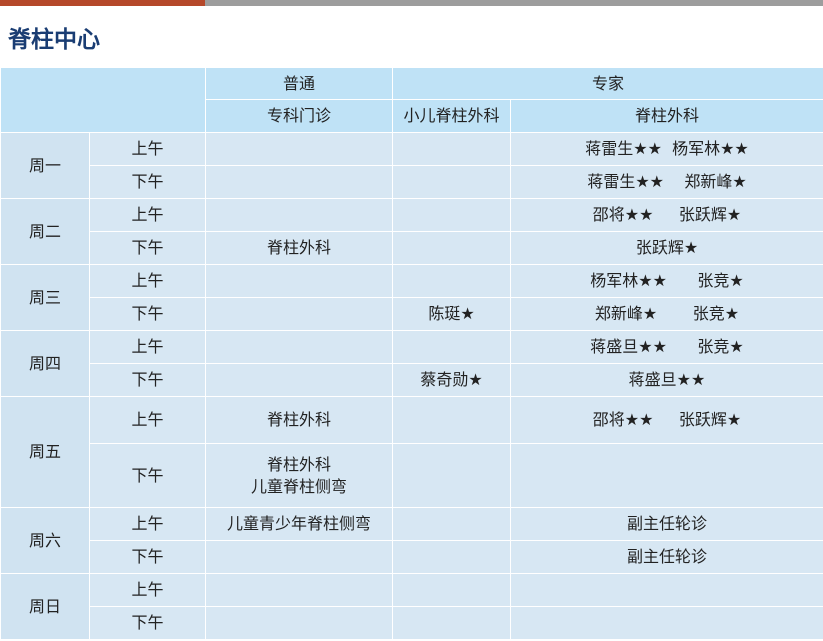 Image resolution: width=823 pixels, height=641 pixels. What do you see at coordinates (54, 40) in the screenshot?
I see `page-title: 脊柱中心` at bounding box center [54, 40].